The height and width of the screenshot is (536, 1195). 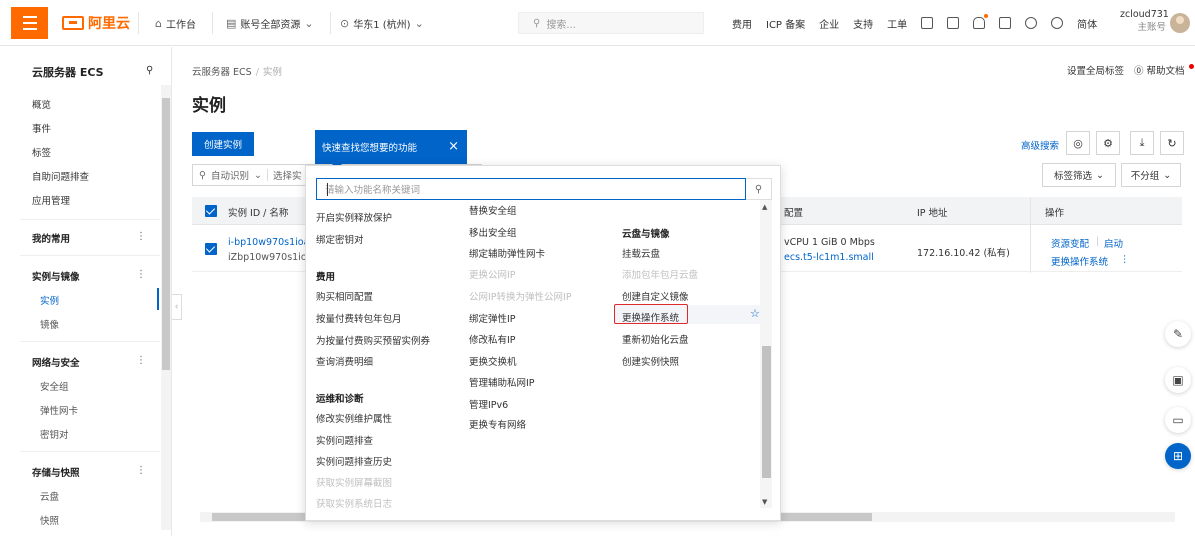 I want to click on panel-item: 更换交换机, so click(x=493, y=361).